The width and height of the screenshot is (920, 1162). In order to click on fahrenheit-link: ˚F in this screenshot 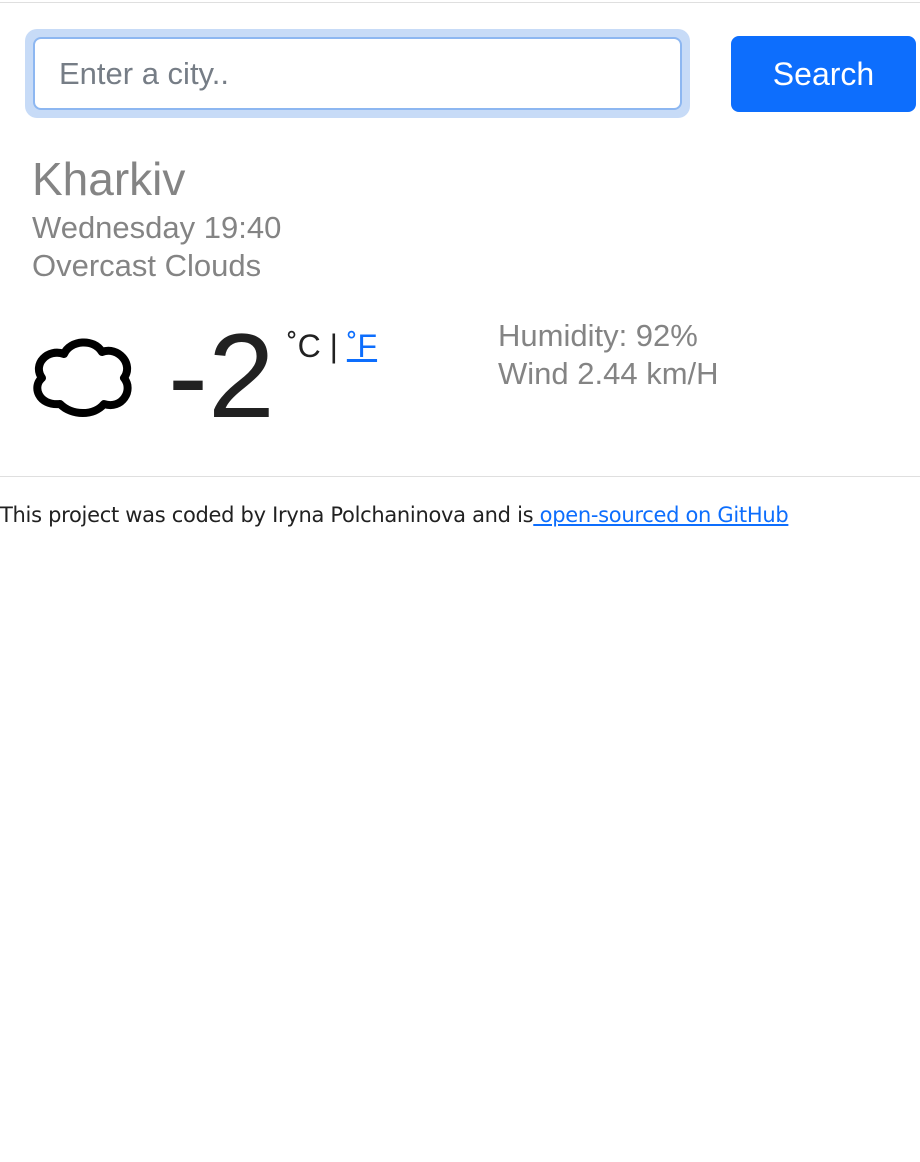, I will do `click(362, 346)`.